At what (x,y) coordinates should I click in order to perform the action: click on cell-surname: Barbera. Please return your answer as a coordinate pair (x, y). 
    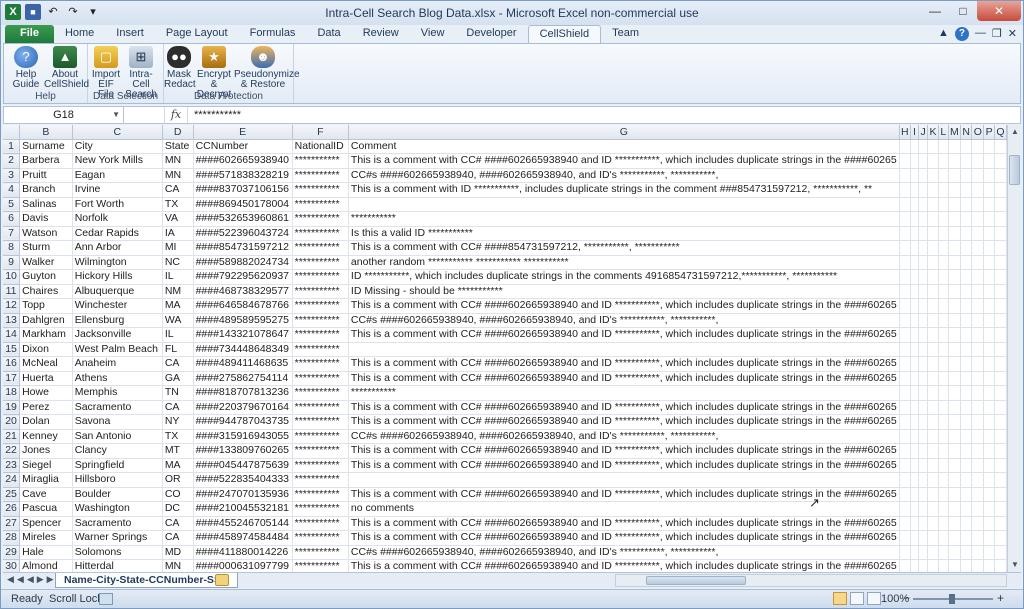
    Looking at the image, I should click on (46, 161).